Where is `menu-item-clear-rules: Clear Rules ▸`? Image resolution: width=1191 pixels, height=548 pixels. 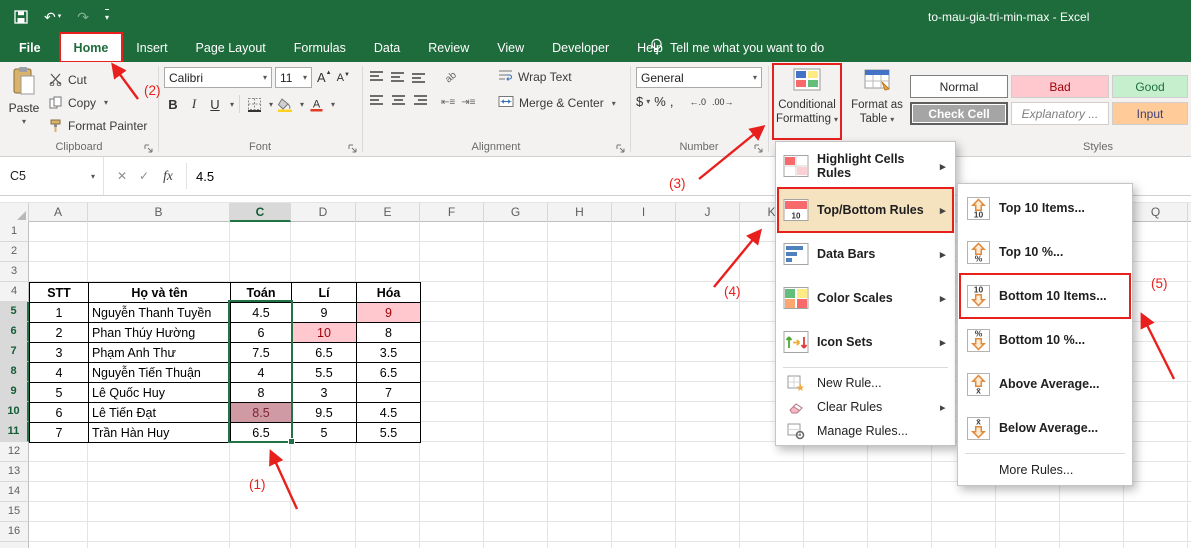 menu-item-clear-rules: Clear Rules ▸ is located at coordinates (865, 407).